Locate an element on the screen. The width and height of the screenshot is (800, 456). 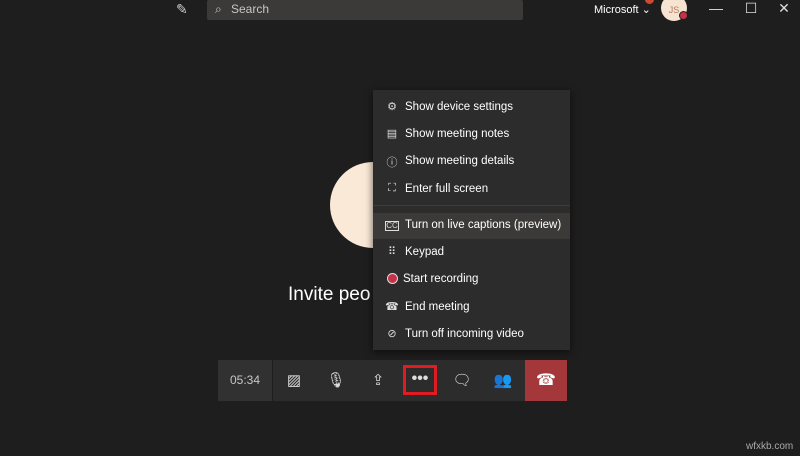
participants-icon: 👥 is located at coordinates (503, 380).